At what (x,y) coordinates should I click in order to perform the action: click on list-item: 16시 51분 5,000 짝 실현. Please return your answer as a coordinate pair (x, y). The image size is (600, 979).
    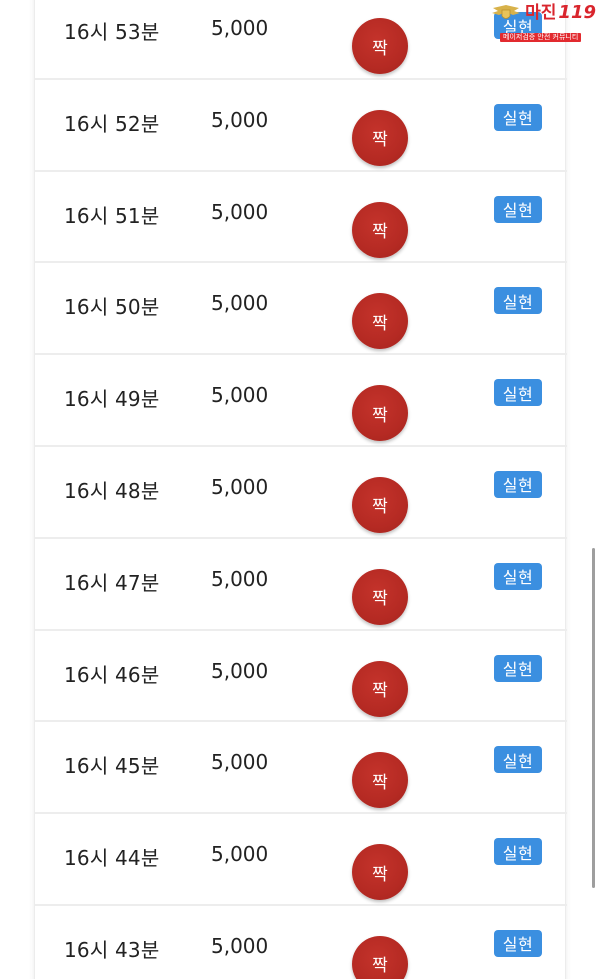
    Looking at the image, I should click on (301, 218).